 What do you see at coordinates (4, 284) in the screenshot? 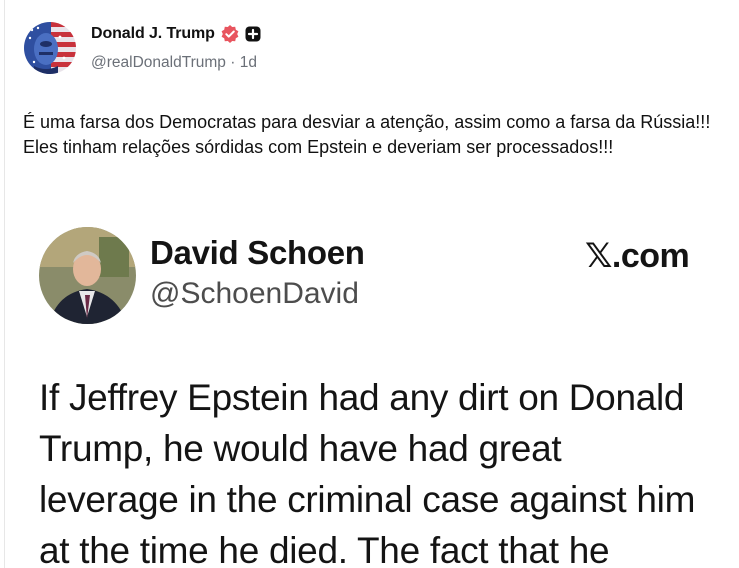
I see `left-divider` at bounding box center [4, 284].